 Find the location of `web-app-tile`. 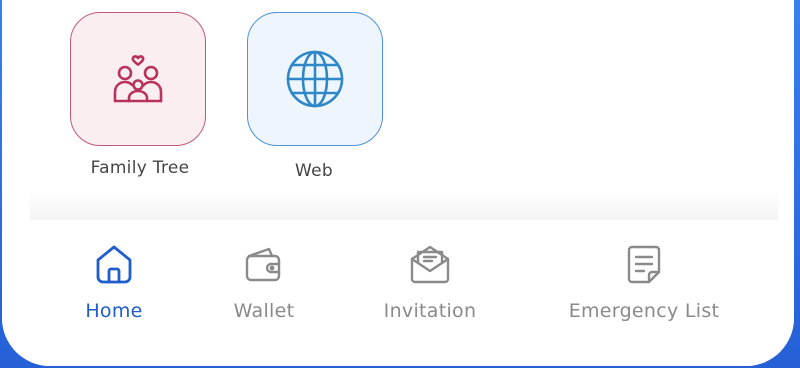

web-app-tile is located at coordinates (315, 79).